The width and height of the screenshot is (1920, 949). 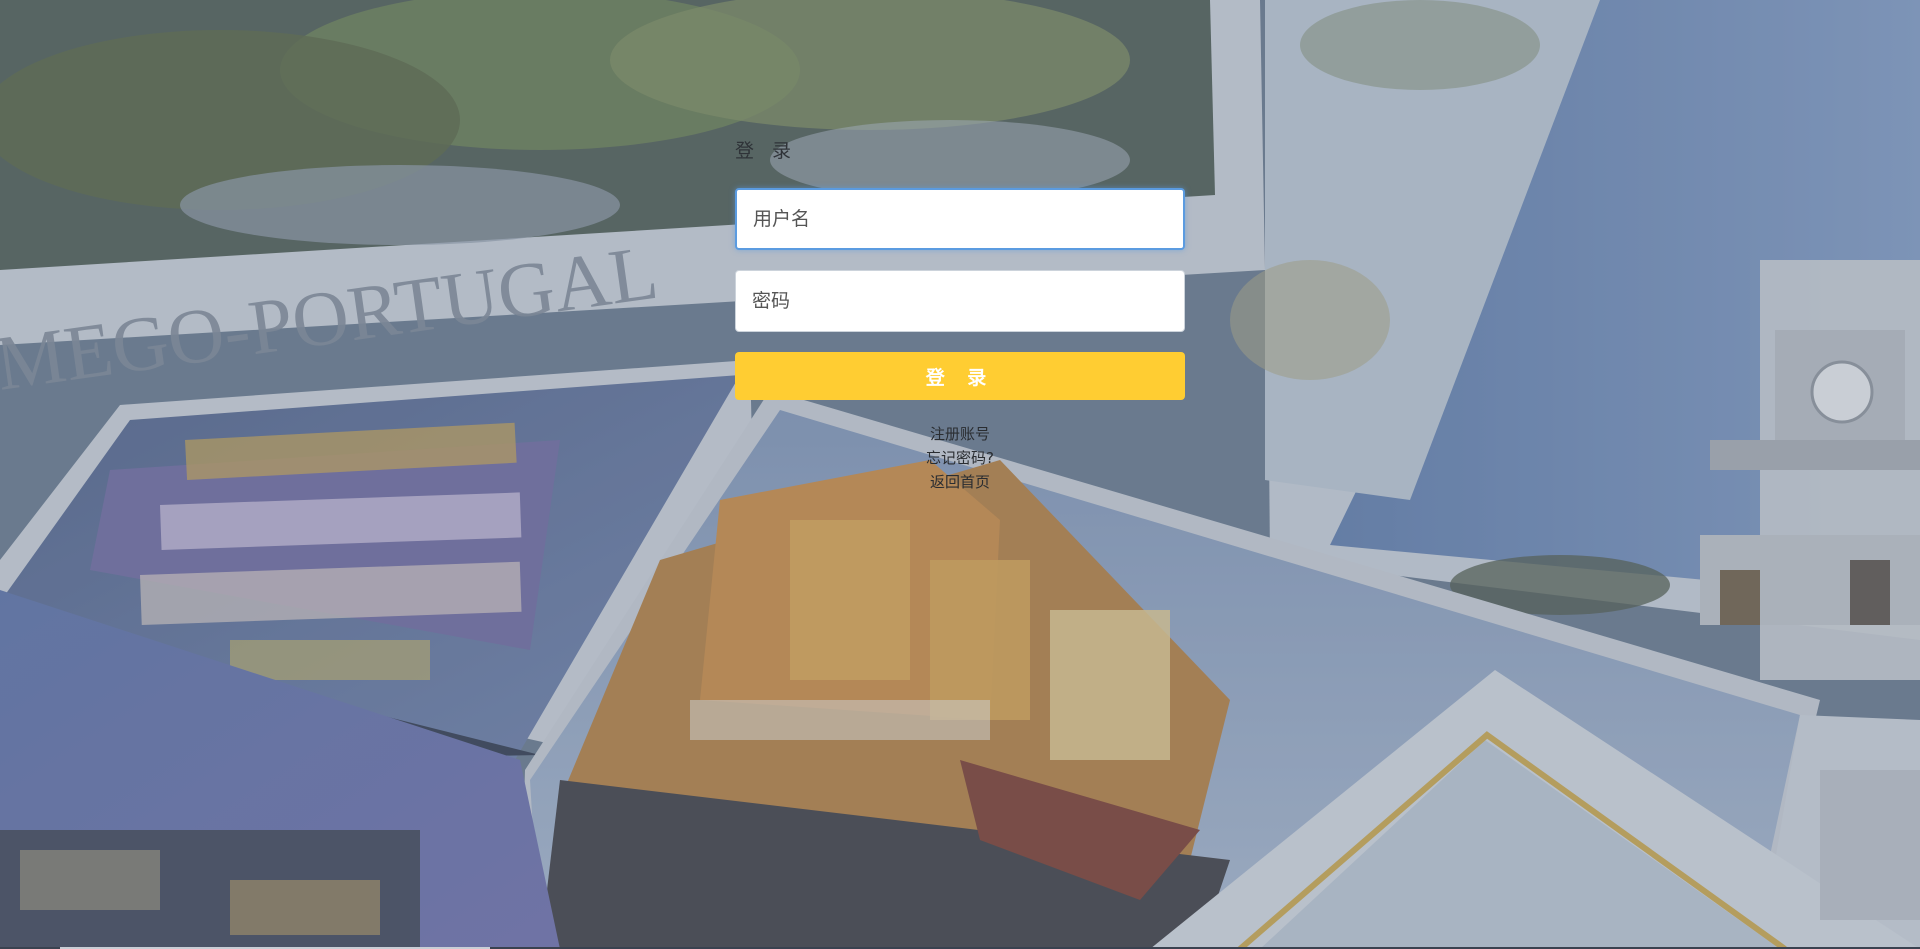 I want to click on auth-links: 注册账号 忘记密码? 返回首页, so click(x=960, y=458).